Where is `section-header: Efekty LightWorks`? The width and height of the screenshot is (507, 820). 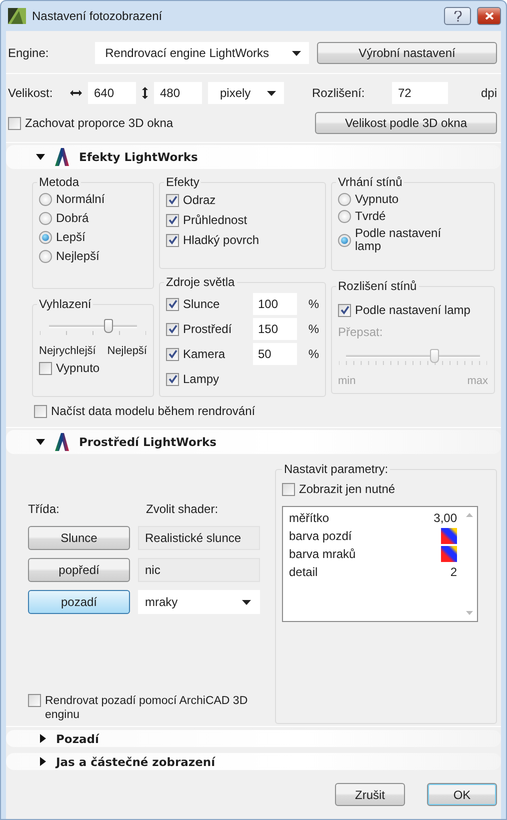
section-header: Efekty LightWorks is located at coordinates (253, 157).